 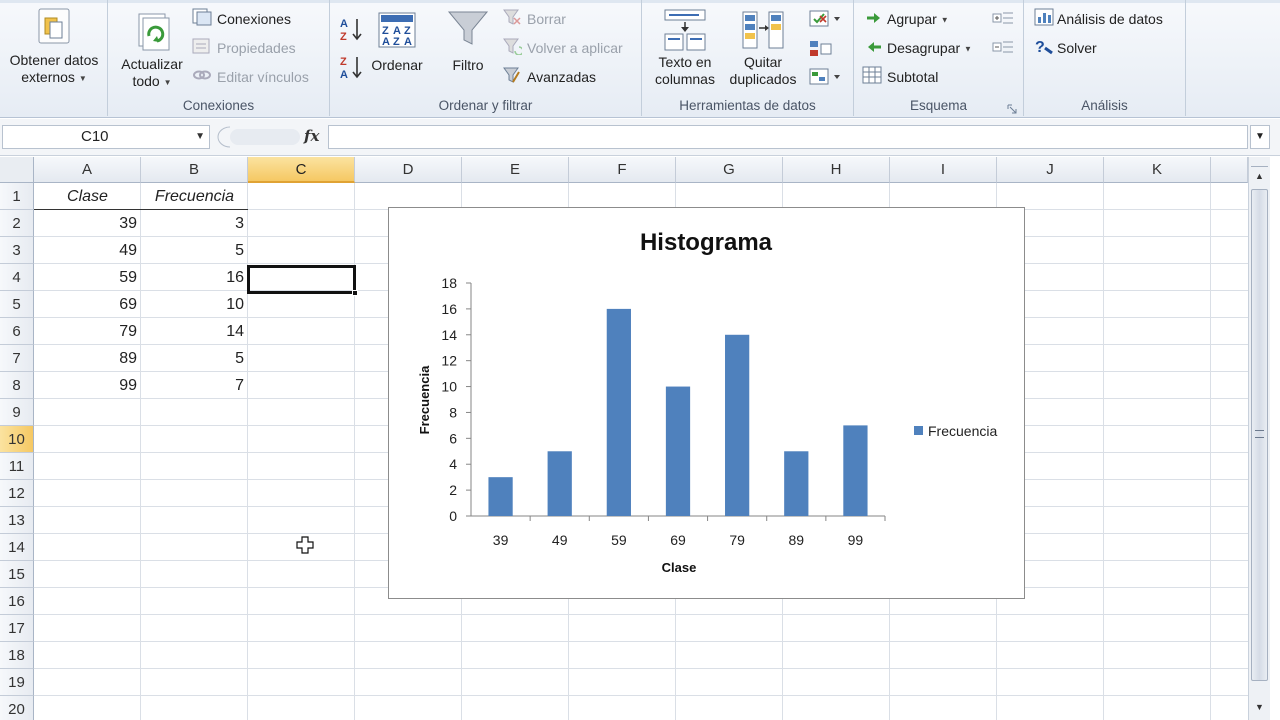 What do you see at coordinates (194, 223) in the screenshot?
I see `cell-b2: 3` at bounding box center [194, 223].